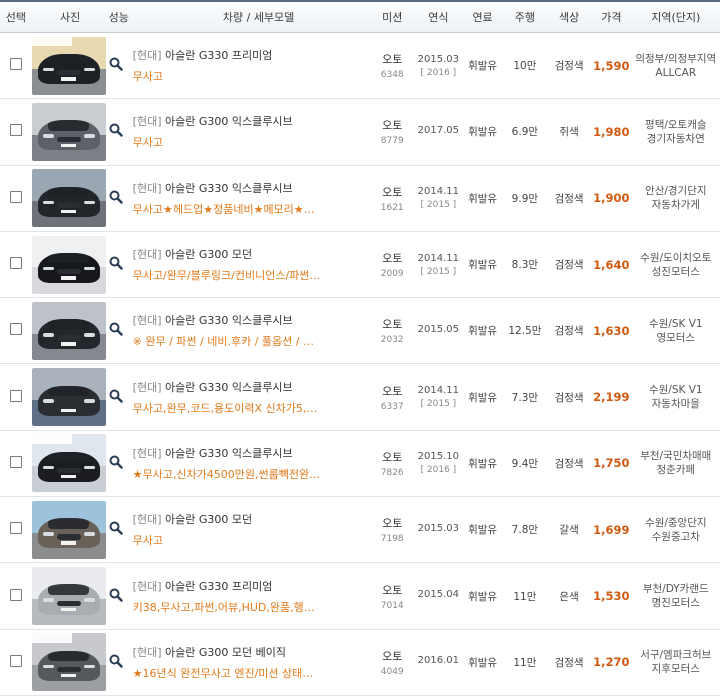 Image resolution: width=720 pixels, height=696 pixels. Describe the element at coordinates (569, 17) in the screenshot. I see `header-color: 색상` at that location.